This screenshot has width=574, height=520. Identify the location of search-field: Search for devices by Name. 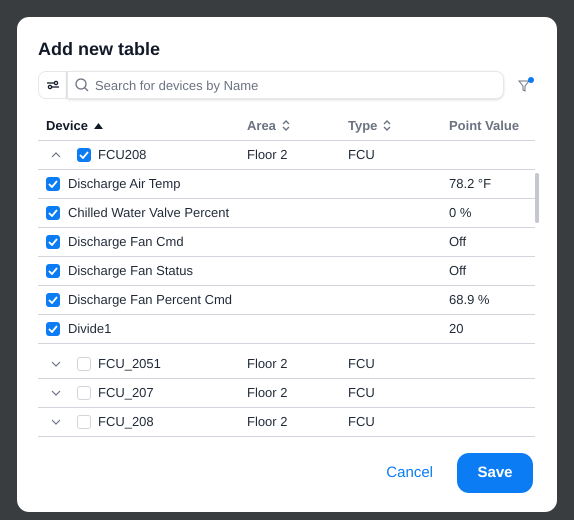
(285, 85).